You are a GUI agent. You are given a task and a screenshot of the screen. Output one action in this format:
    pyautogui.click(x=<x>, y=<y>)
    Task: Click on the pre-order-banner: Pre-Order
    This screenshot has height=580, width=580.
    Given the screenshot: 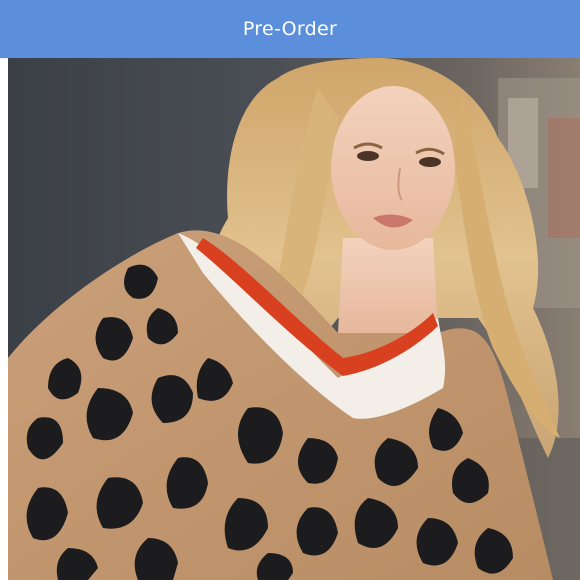 What is the action you would take?
    pyautogui.click(x=290, y=29)
    